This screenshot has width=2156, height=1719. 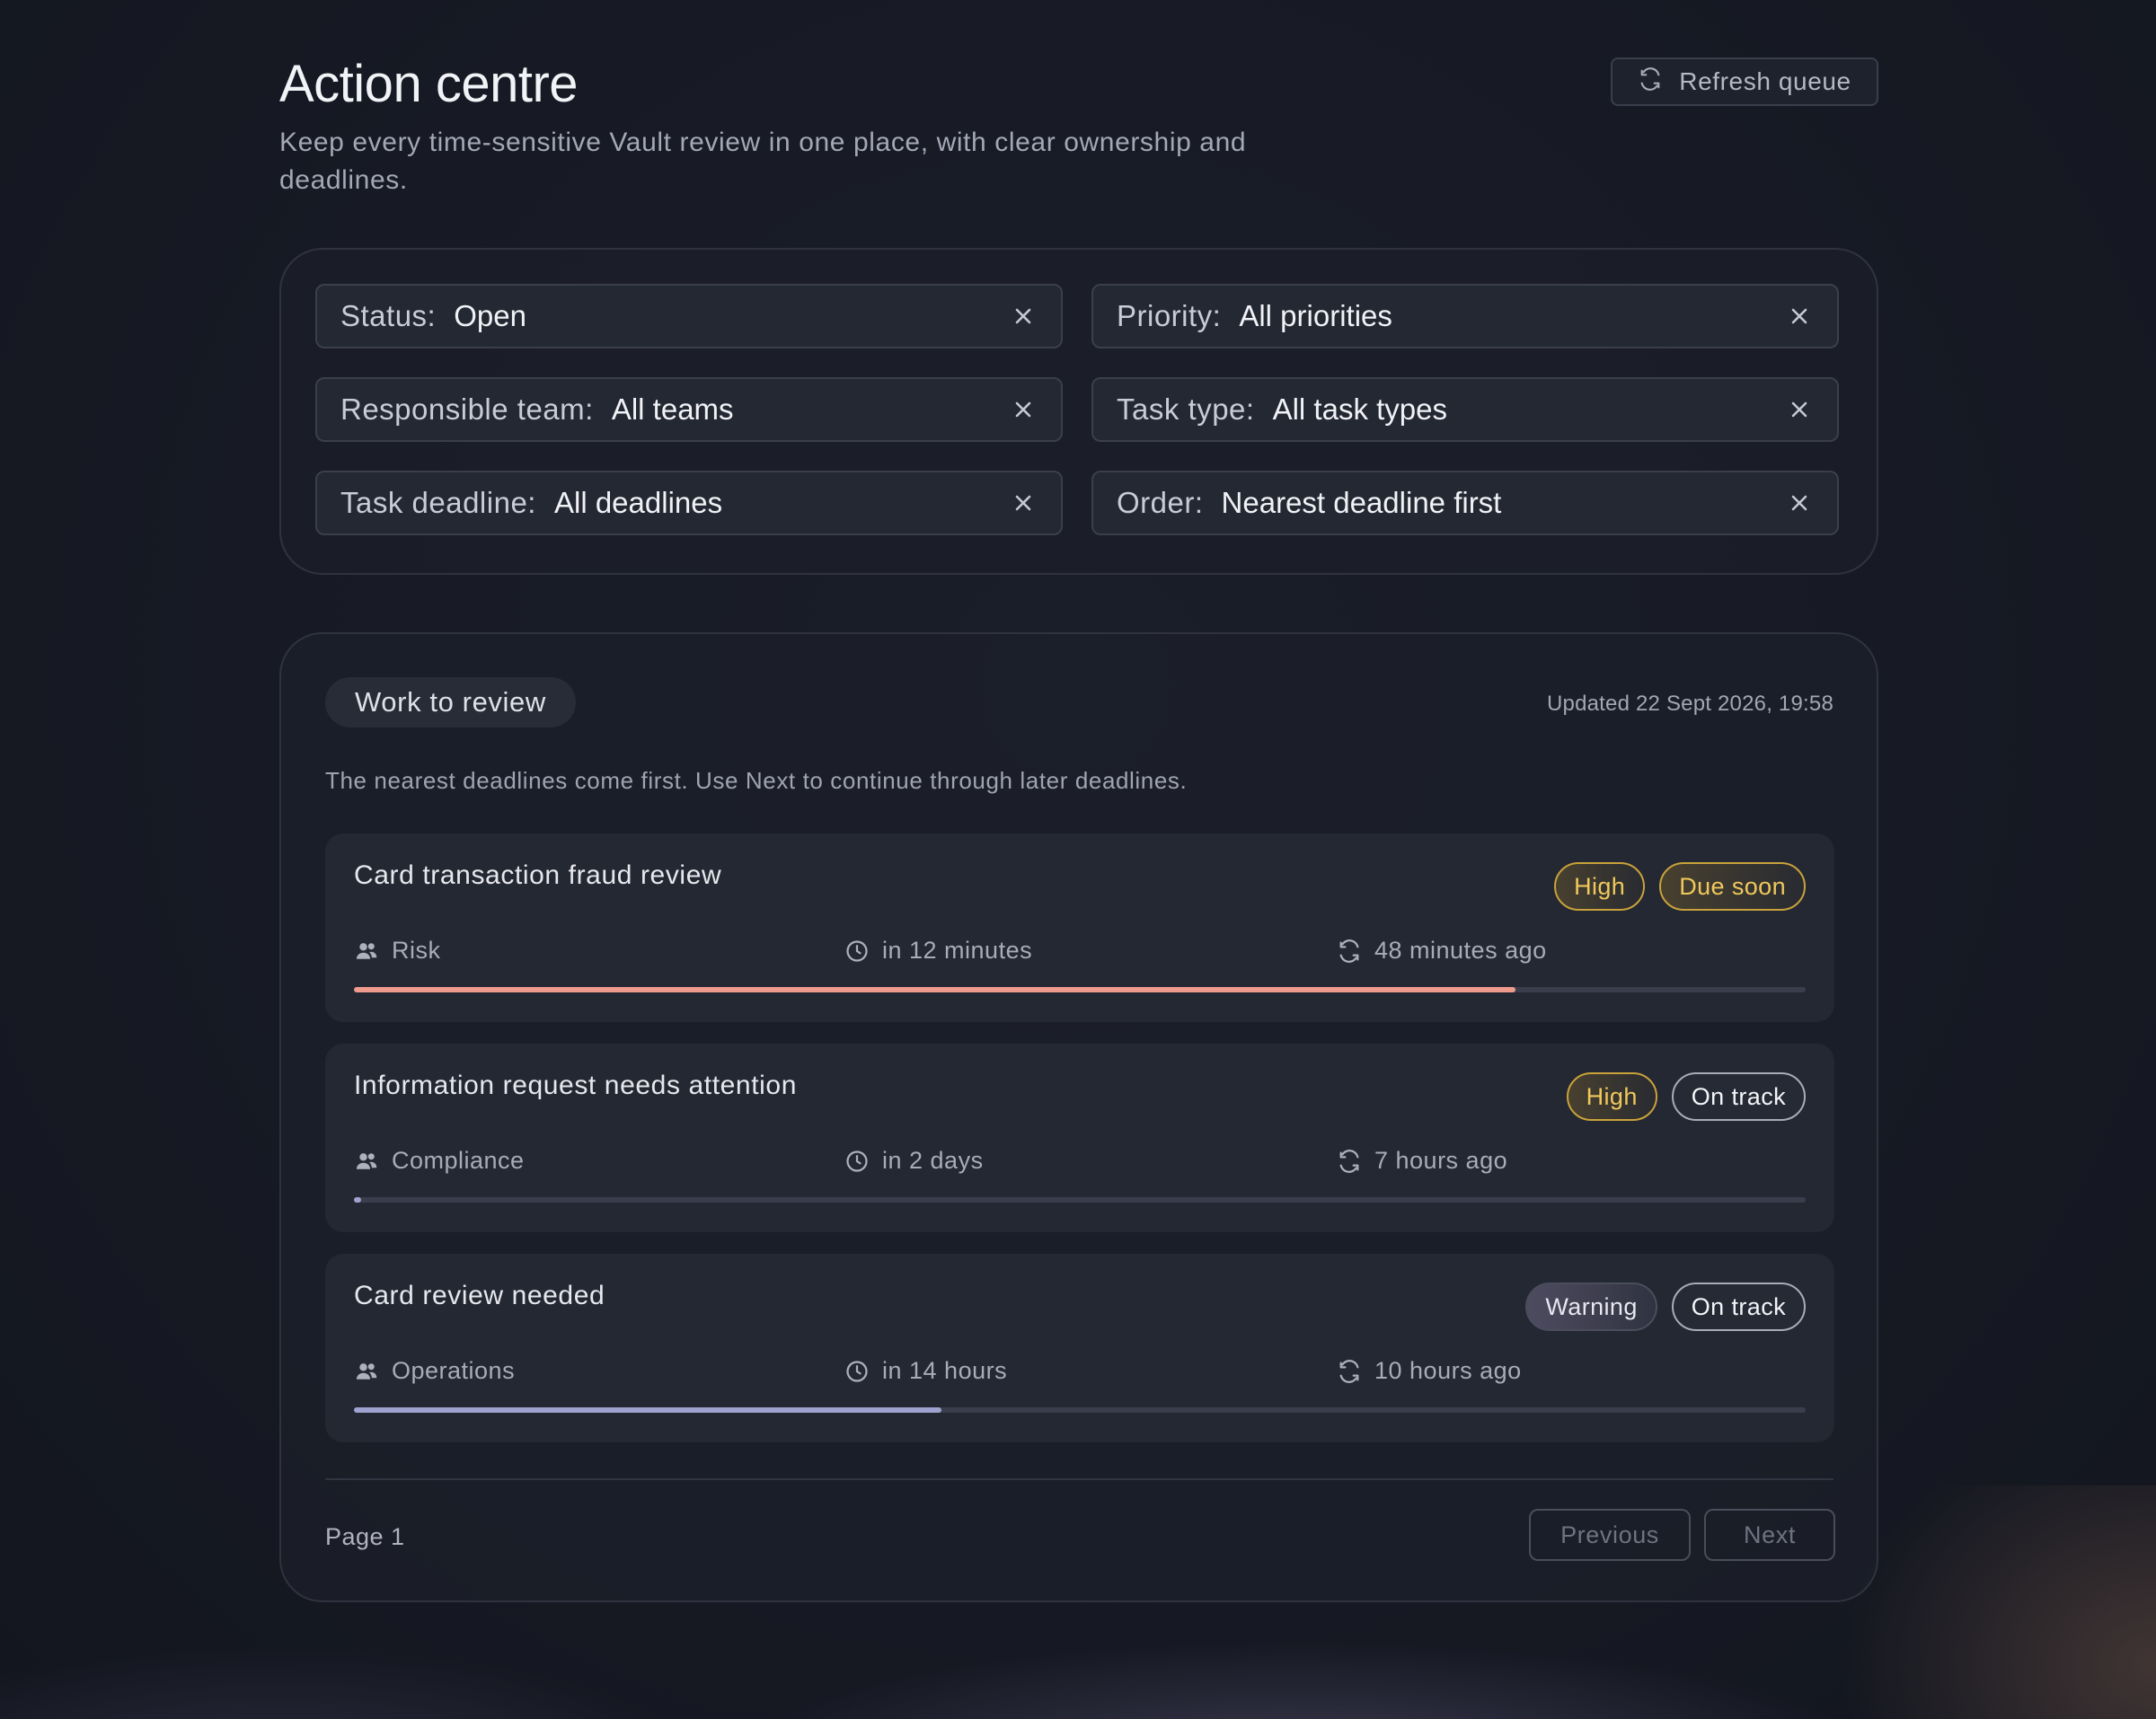 I want to click on task-deadline: in 14 hours, so click(x=926, y=1371).